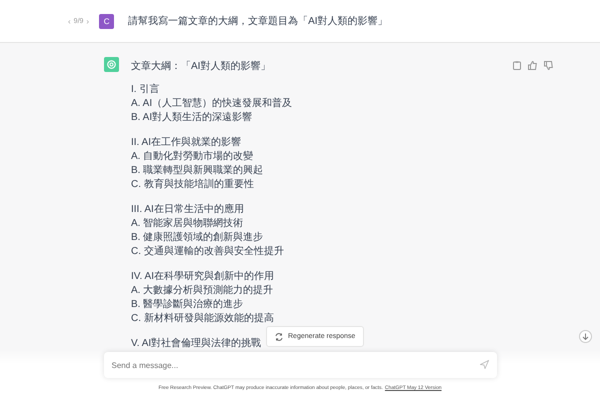  Describe the element at coordinates (187, 305) in the screenshot. I see `outline-item: B. 醫學診斷與治療的進步` at that location.